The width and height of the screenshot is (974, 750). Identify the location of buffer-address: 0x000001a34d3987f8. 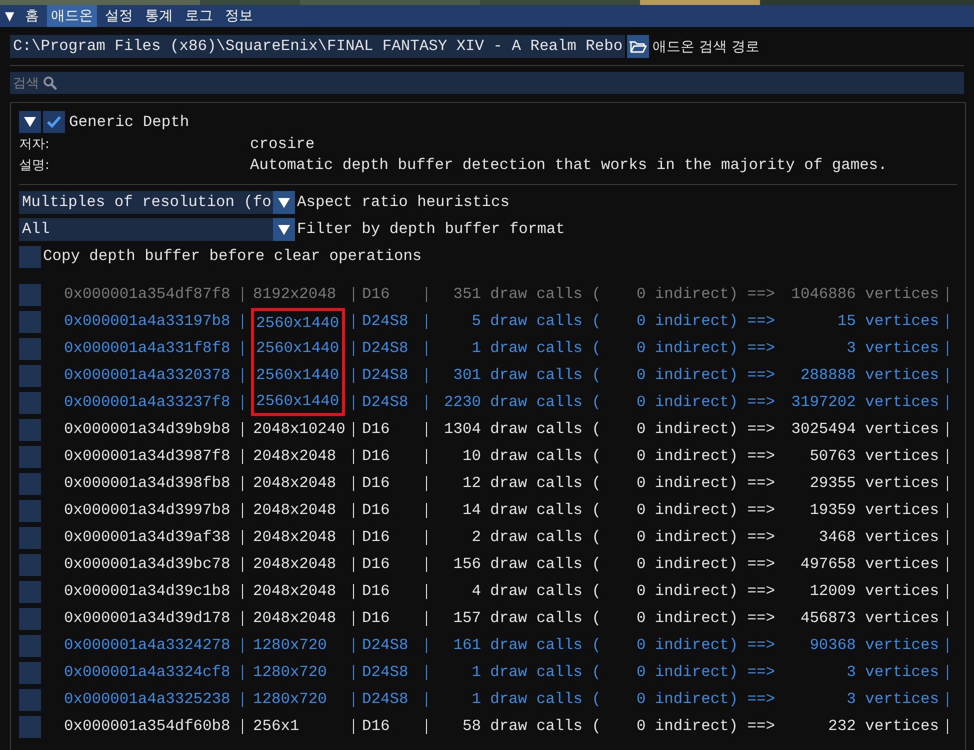
(148, 456).